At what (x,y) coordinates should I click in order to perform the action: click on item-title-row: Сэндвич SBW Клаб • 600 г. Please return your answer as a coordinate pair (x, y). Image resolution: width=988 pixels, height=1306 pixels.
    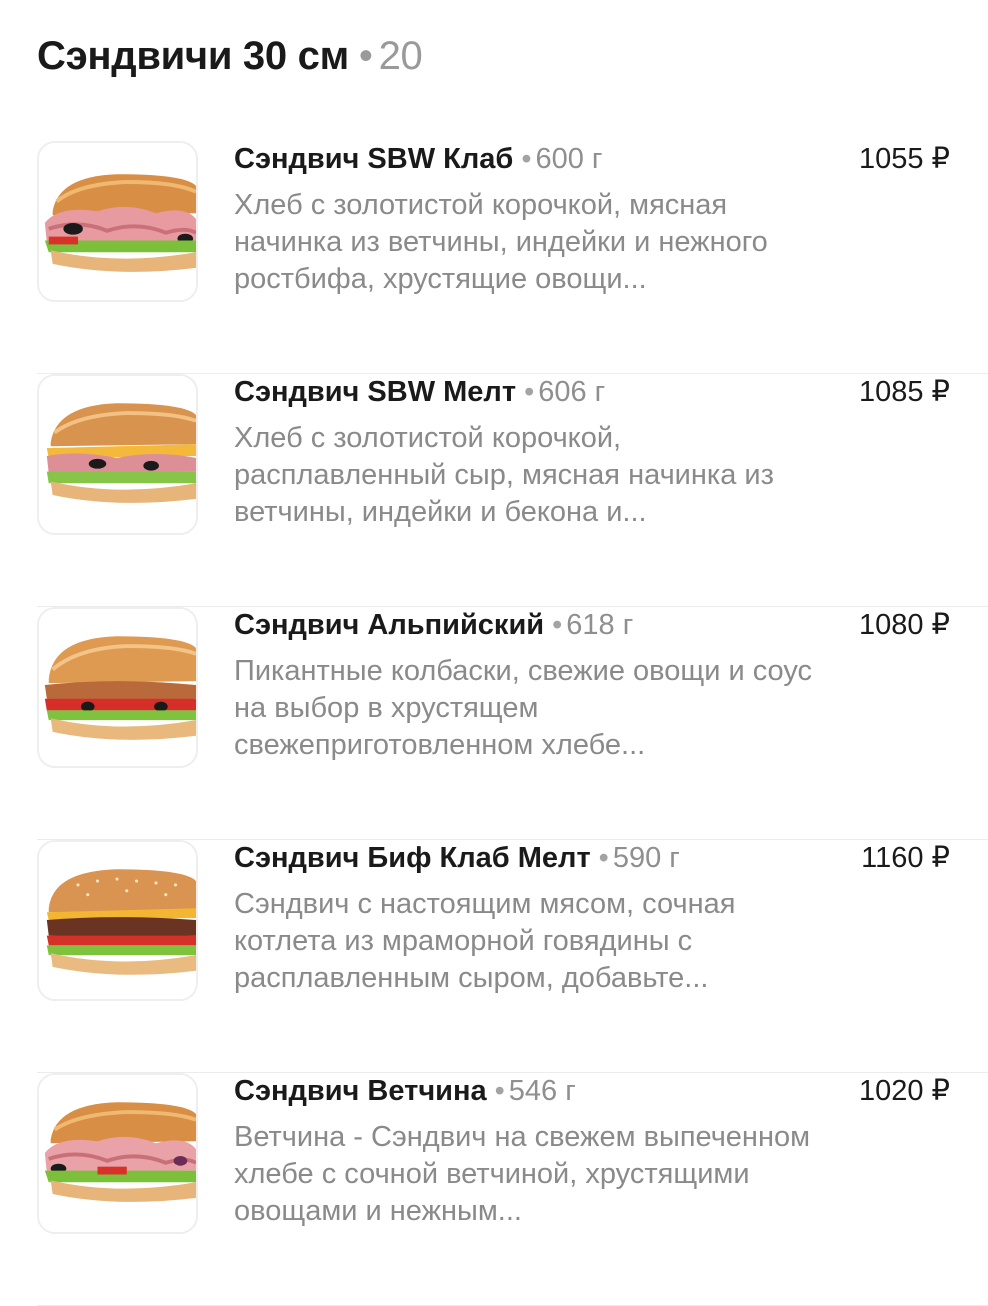
    Looking at the image, I should click on (418, 159).